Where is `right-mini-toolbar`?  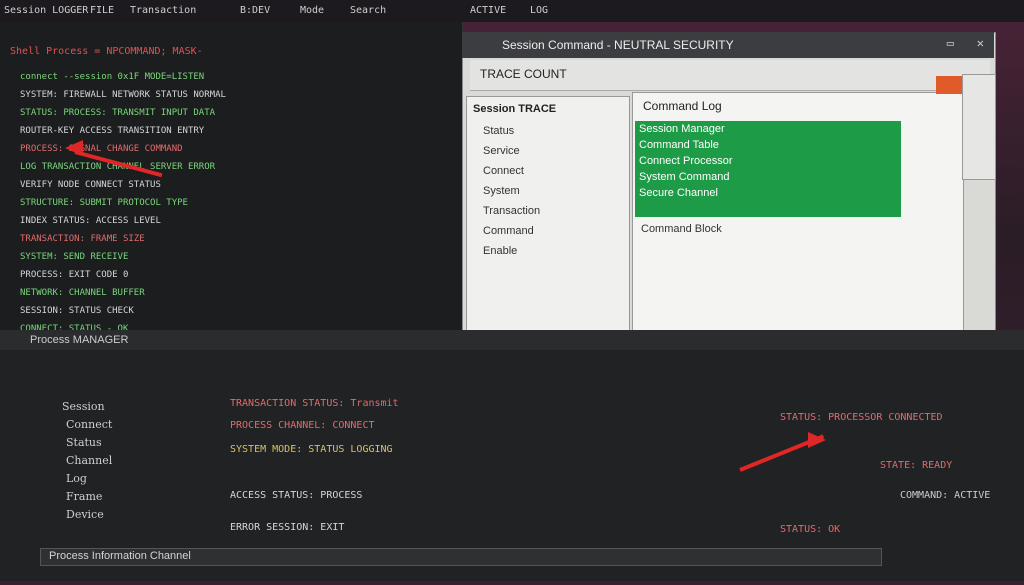 right-mini-toolbar is located at coordinates (979, 127).